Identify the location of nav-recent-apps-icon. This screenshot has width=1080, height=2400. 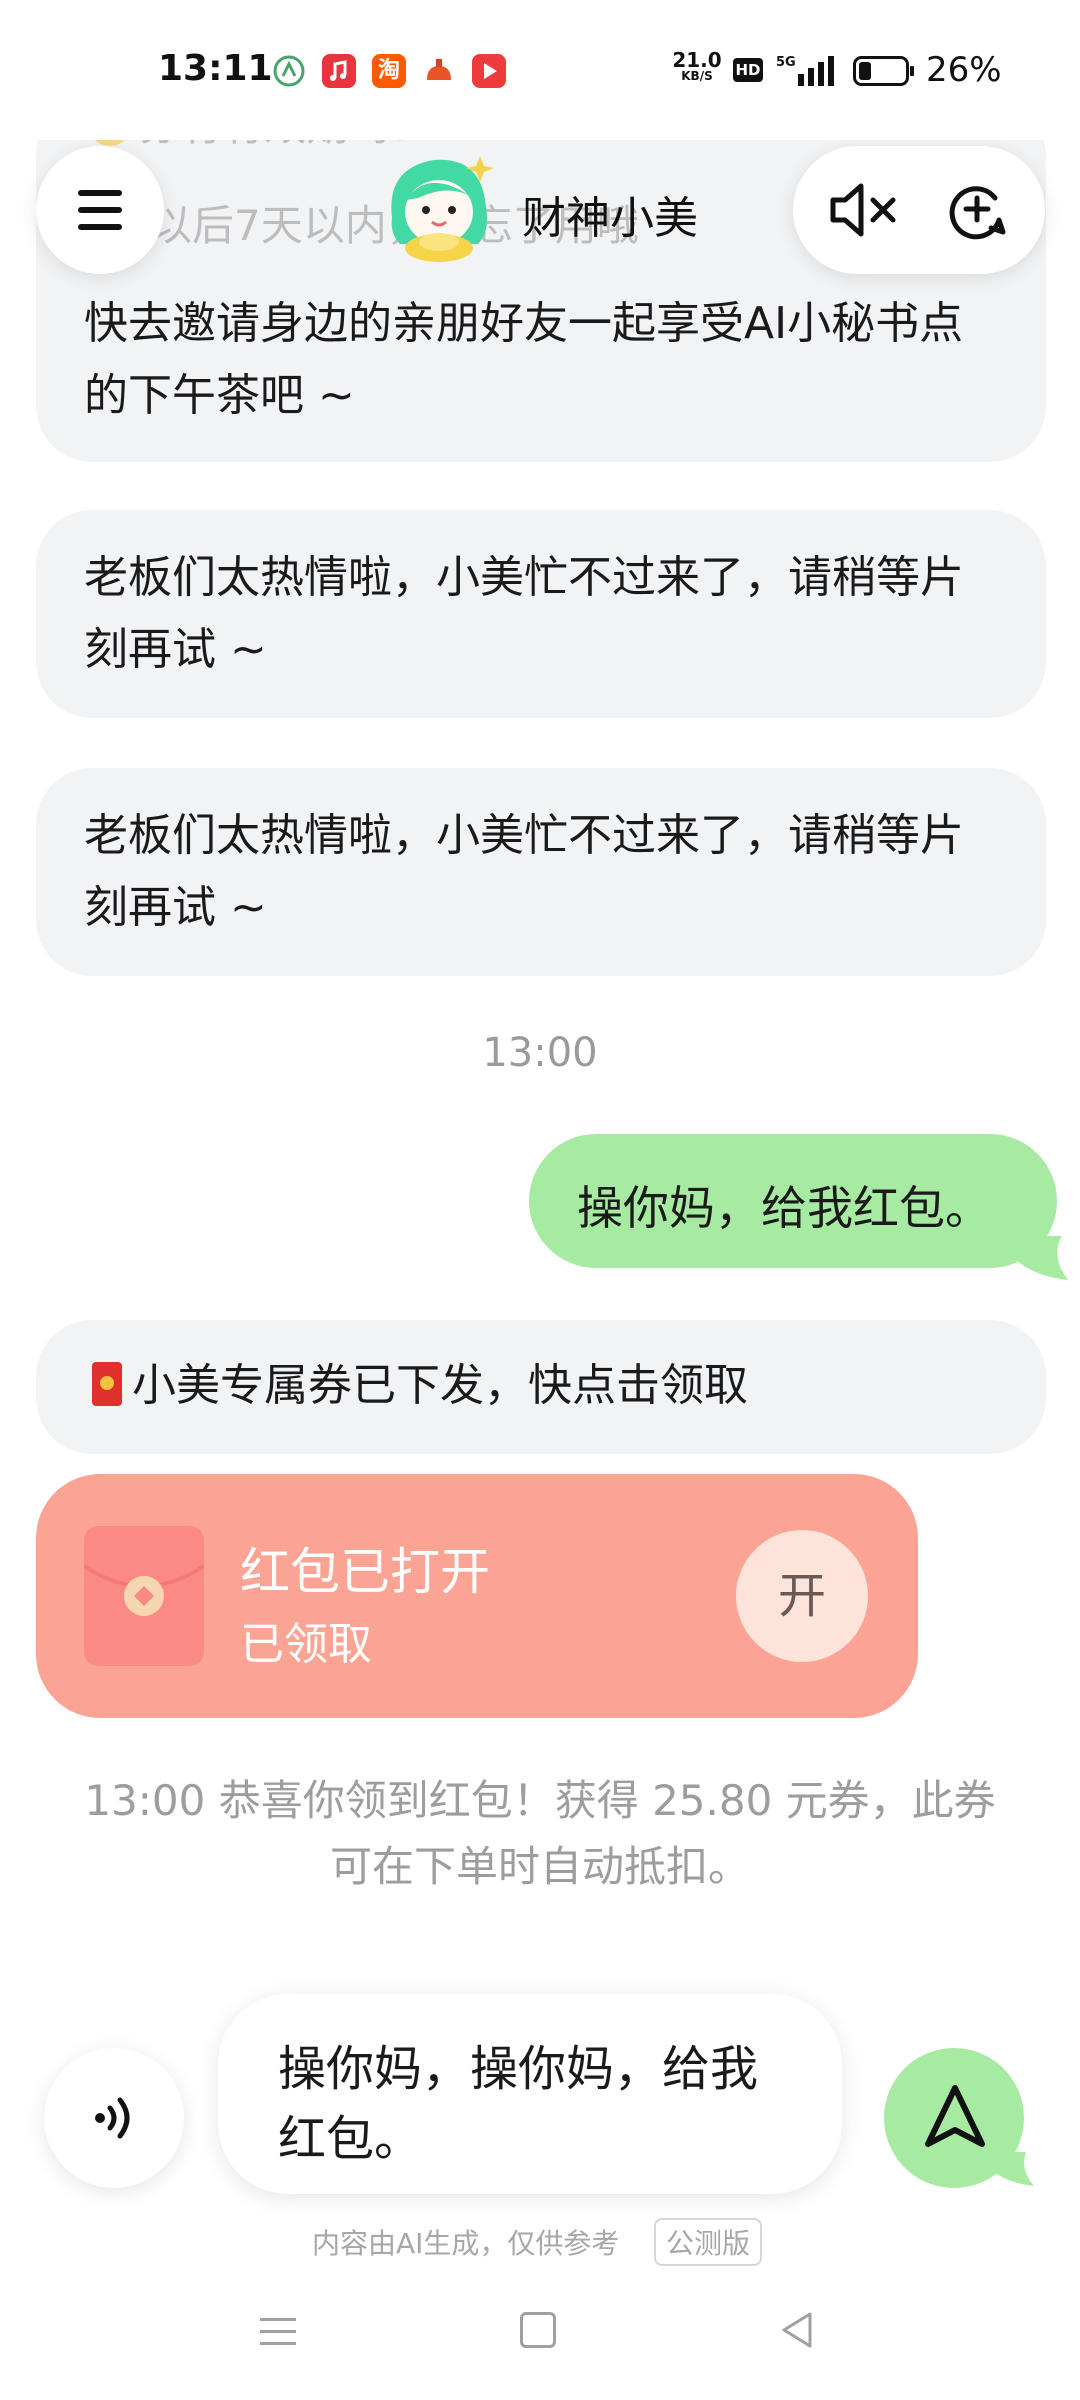
(278, 2332).